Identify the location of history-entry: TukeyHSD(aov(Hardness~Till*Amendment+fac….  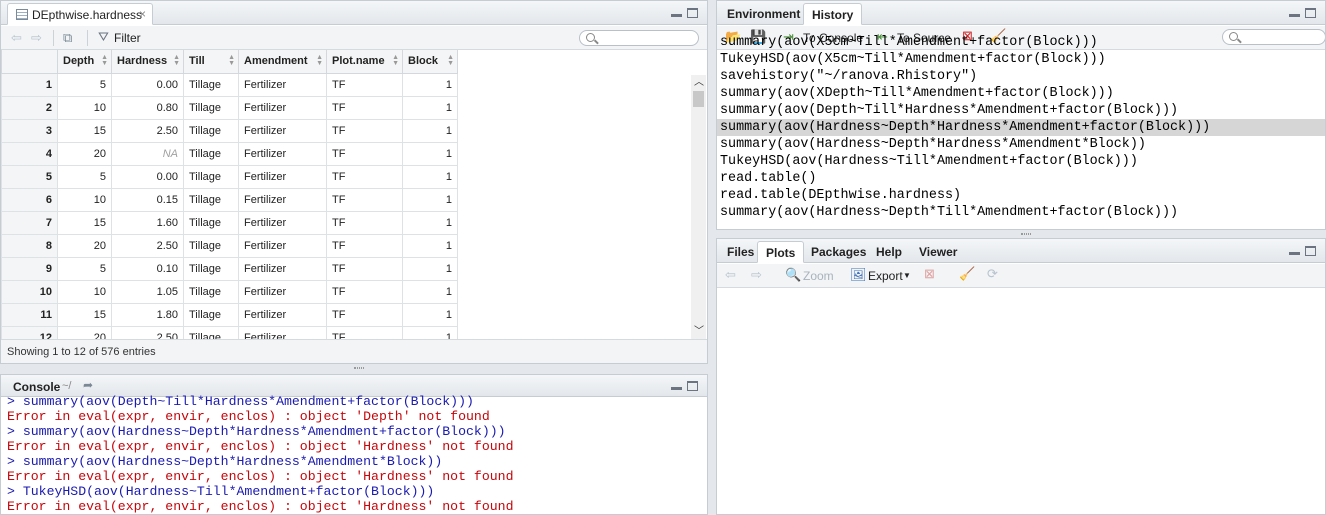
(1021, 161).